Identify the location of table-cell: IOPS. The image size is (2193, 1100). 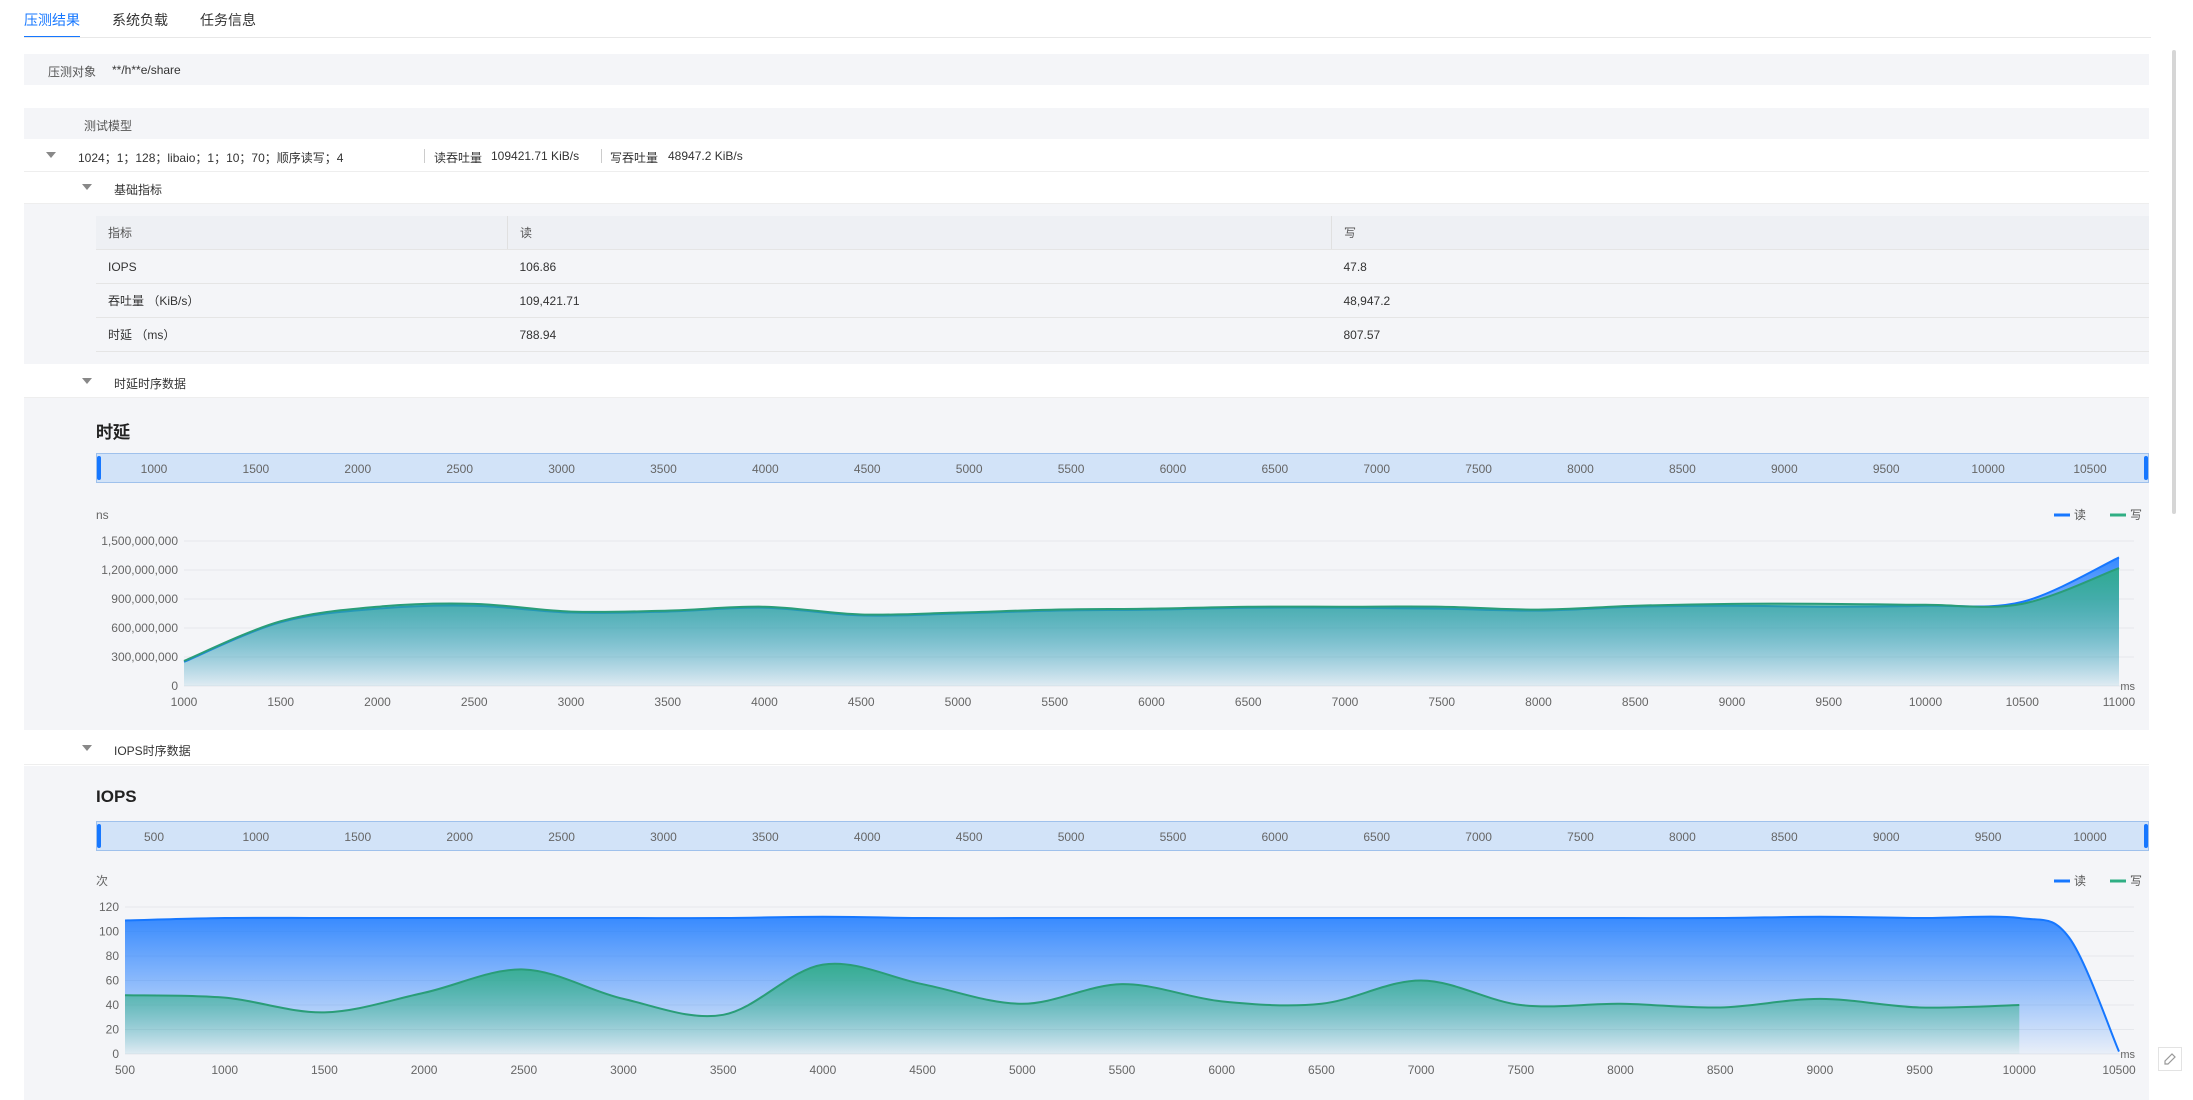
(302, 266).